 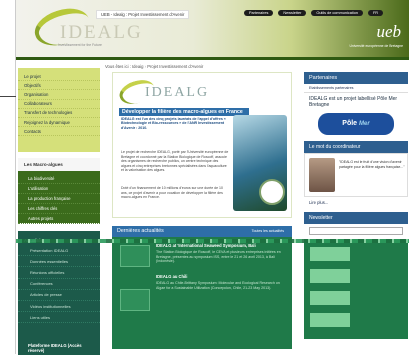 I want to click on top-menu-newsletter: Newsletter, so click(x=292, y=13).